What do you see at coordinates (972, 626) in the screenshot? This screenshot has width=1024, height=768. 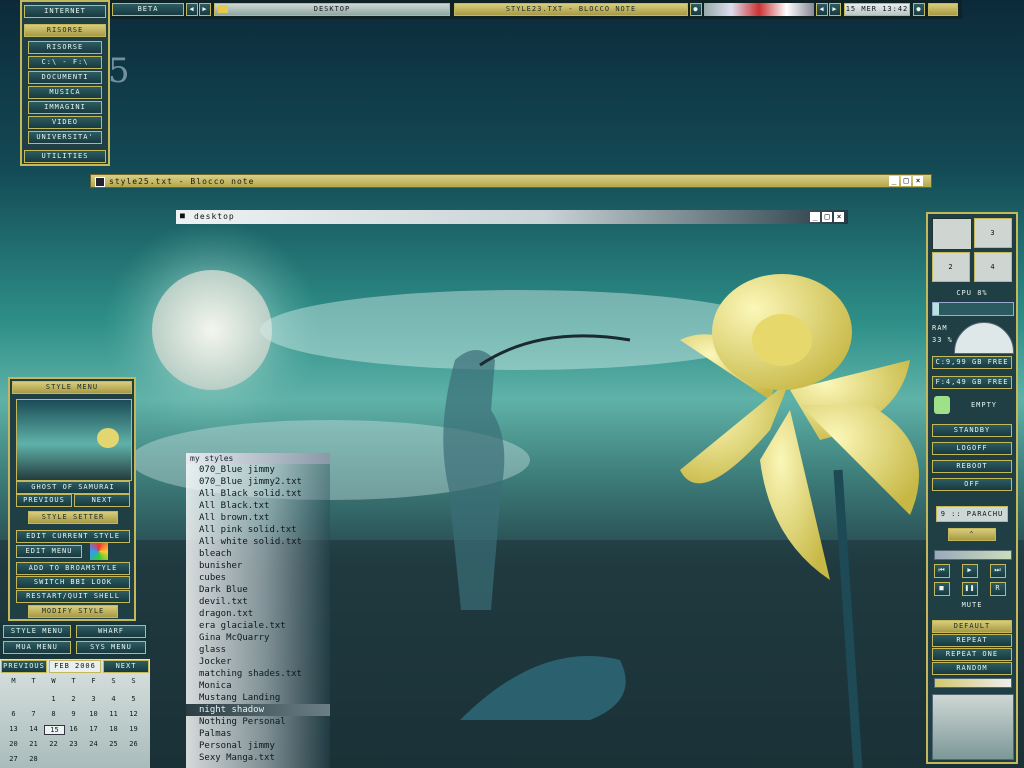 I see `default-button: DEFAULT` at bounding box center [972, 626].